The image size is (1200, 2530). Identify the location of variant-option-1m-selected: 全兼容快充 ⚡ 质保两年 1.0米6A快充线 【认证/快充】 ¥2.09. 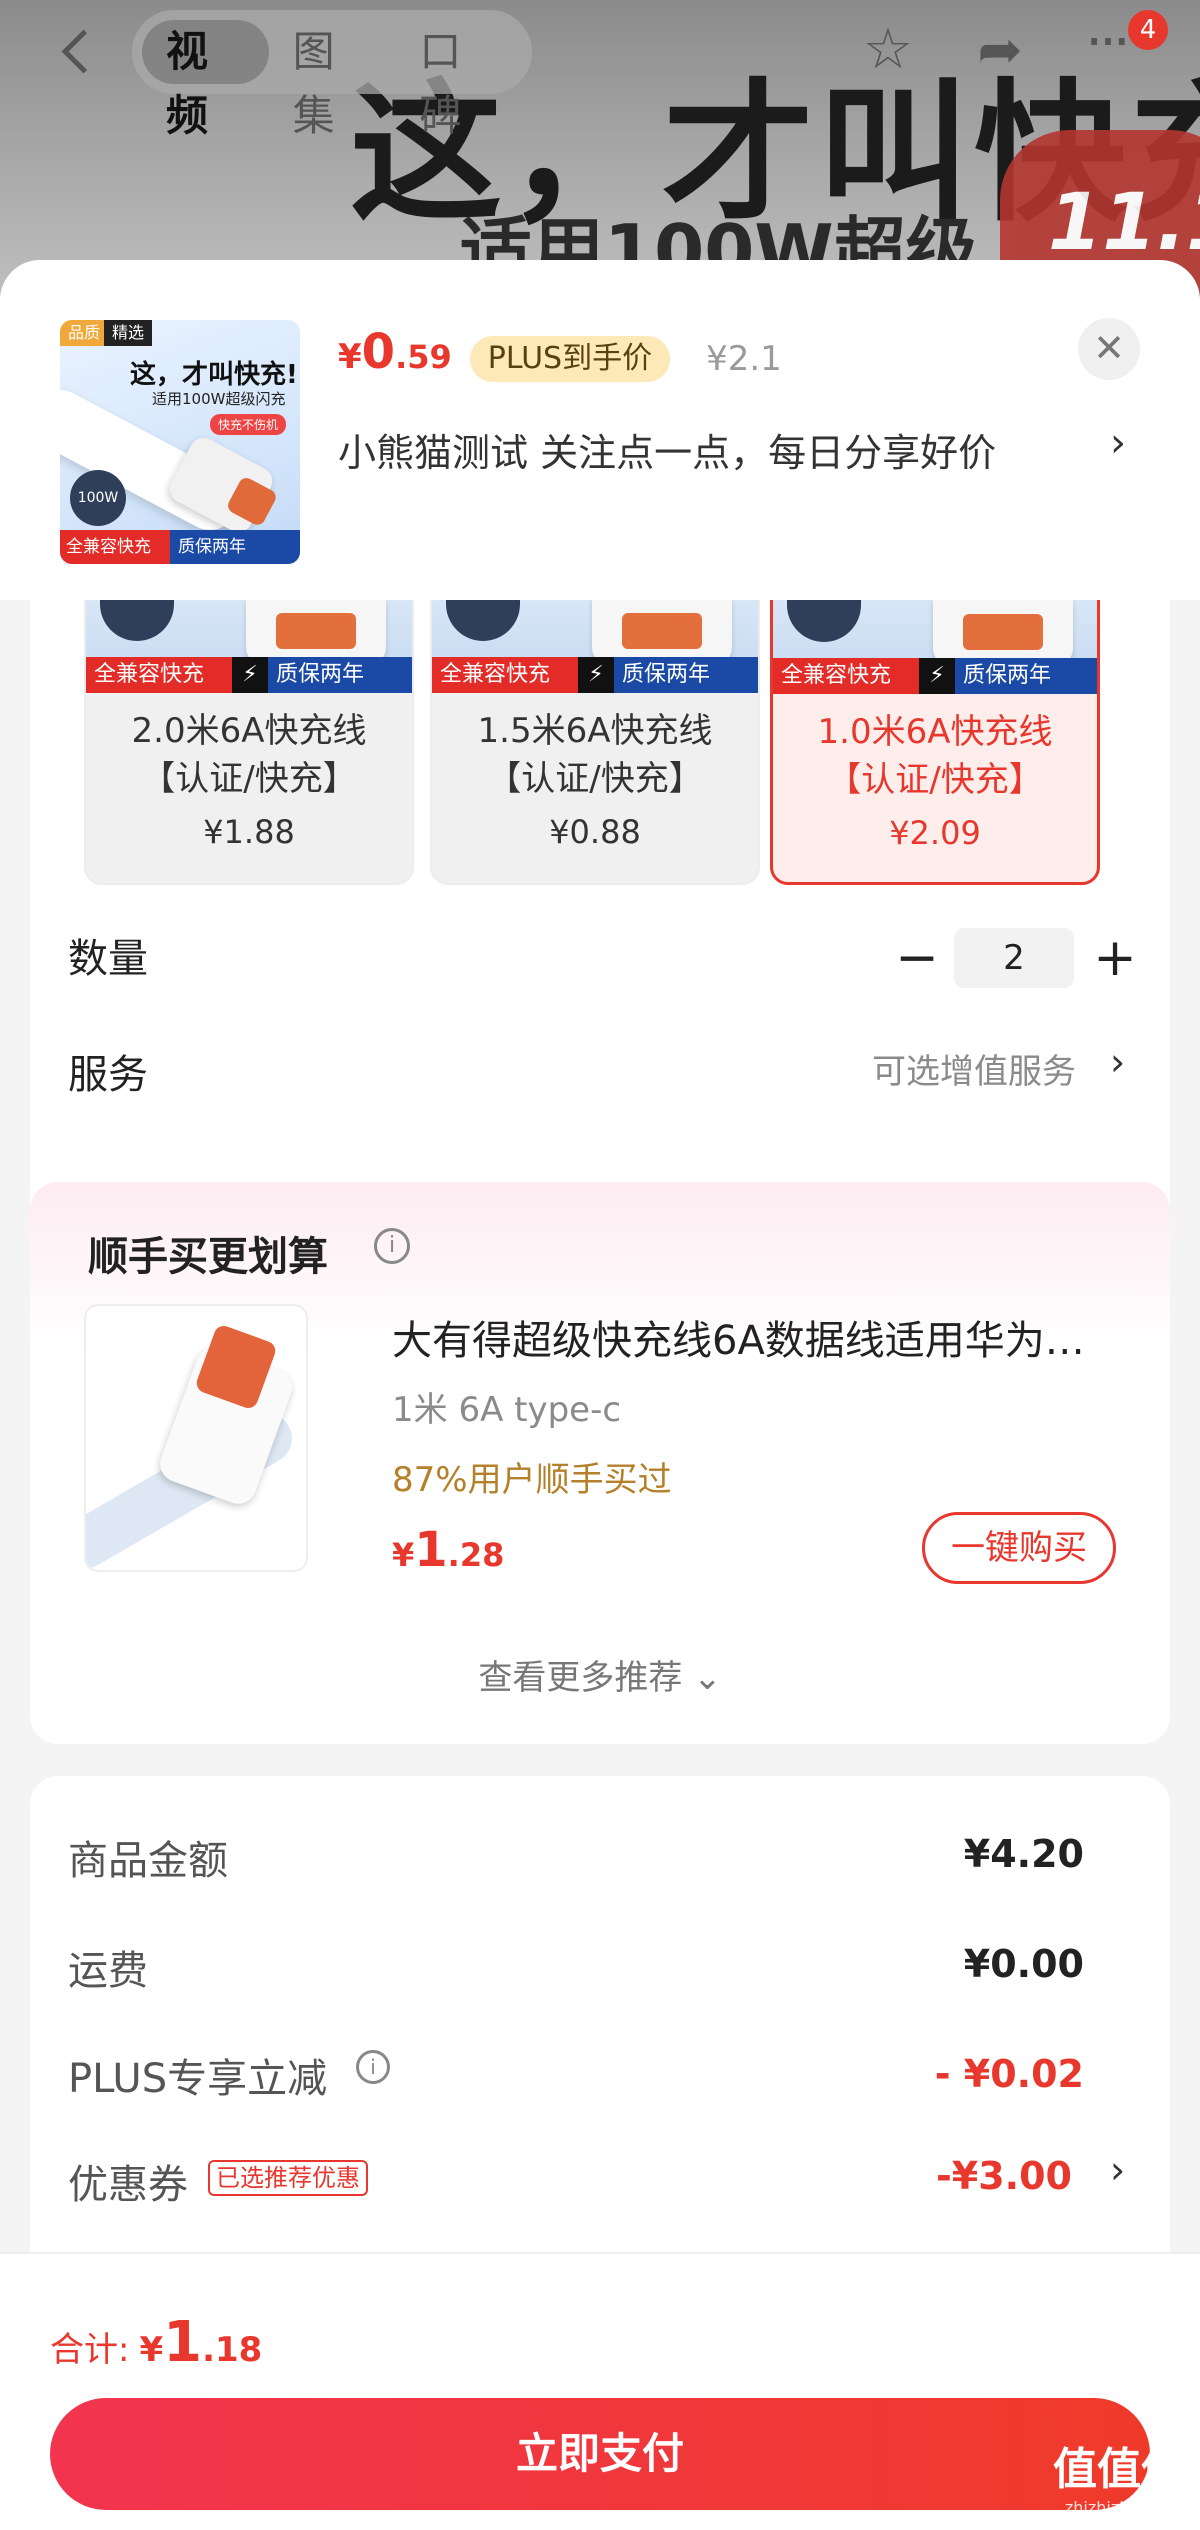
(935, 740).